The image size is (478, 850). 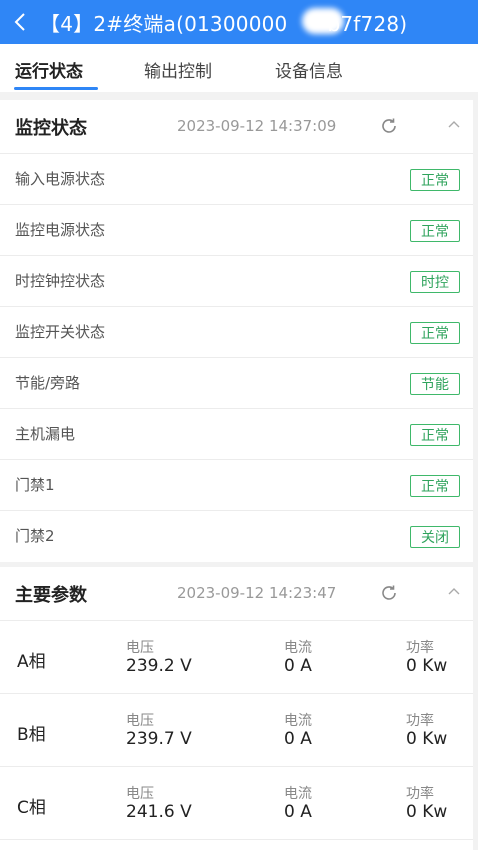 I want to click on tab-running-status: 运行状态, so click(x=49, y=69).